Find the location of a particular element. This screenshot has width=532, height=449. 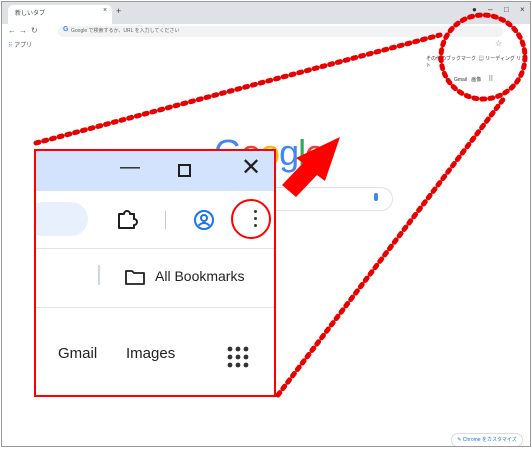

menu-highlight-circle is located at coordinates (251, 219).